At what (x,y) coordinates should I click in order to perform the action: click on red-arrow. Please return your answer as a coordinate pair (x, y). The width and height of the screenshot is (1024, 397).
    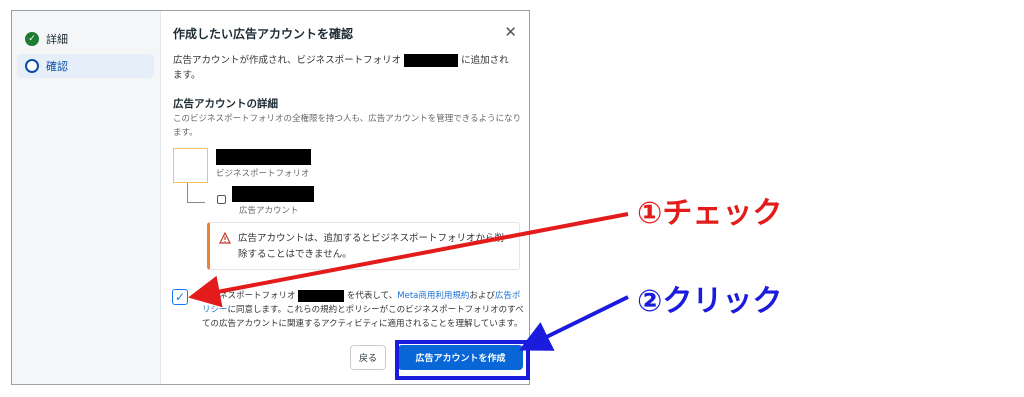
    Looking at the image, I should click on (408, 260).